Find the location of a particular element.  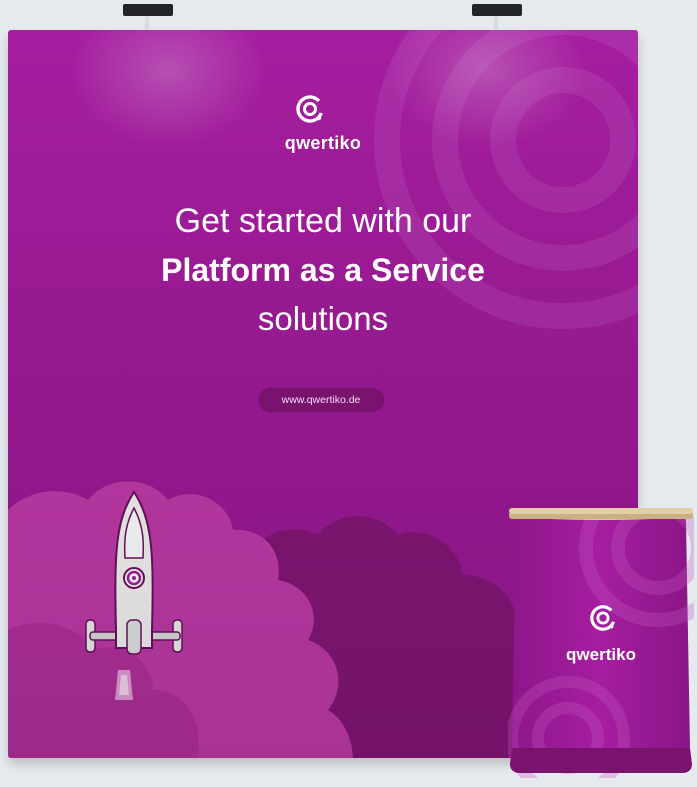

promo-counter: qwertiko is located at coordinates (601, 643).